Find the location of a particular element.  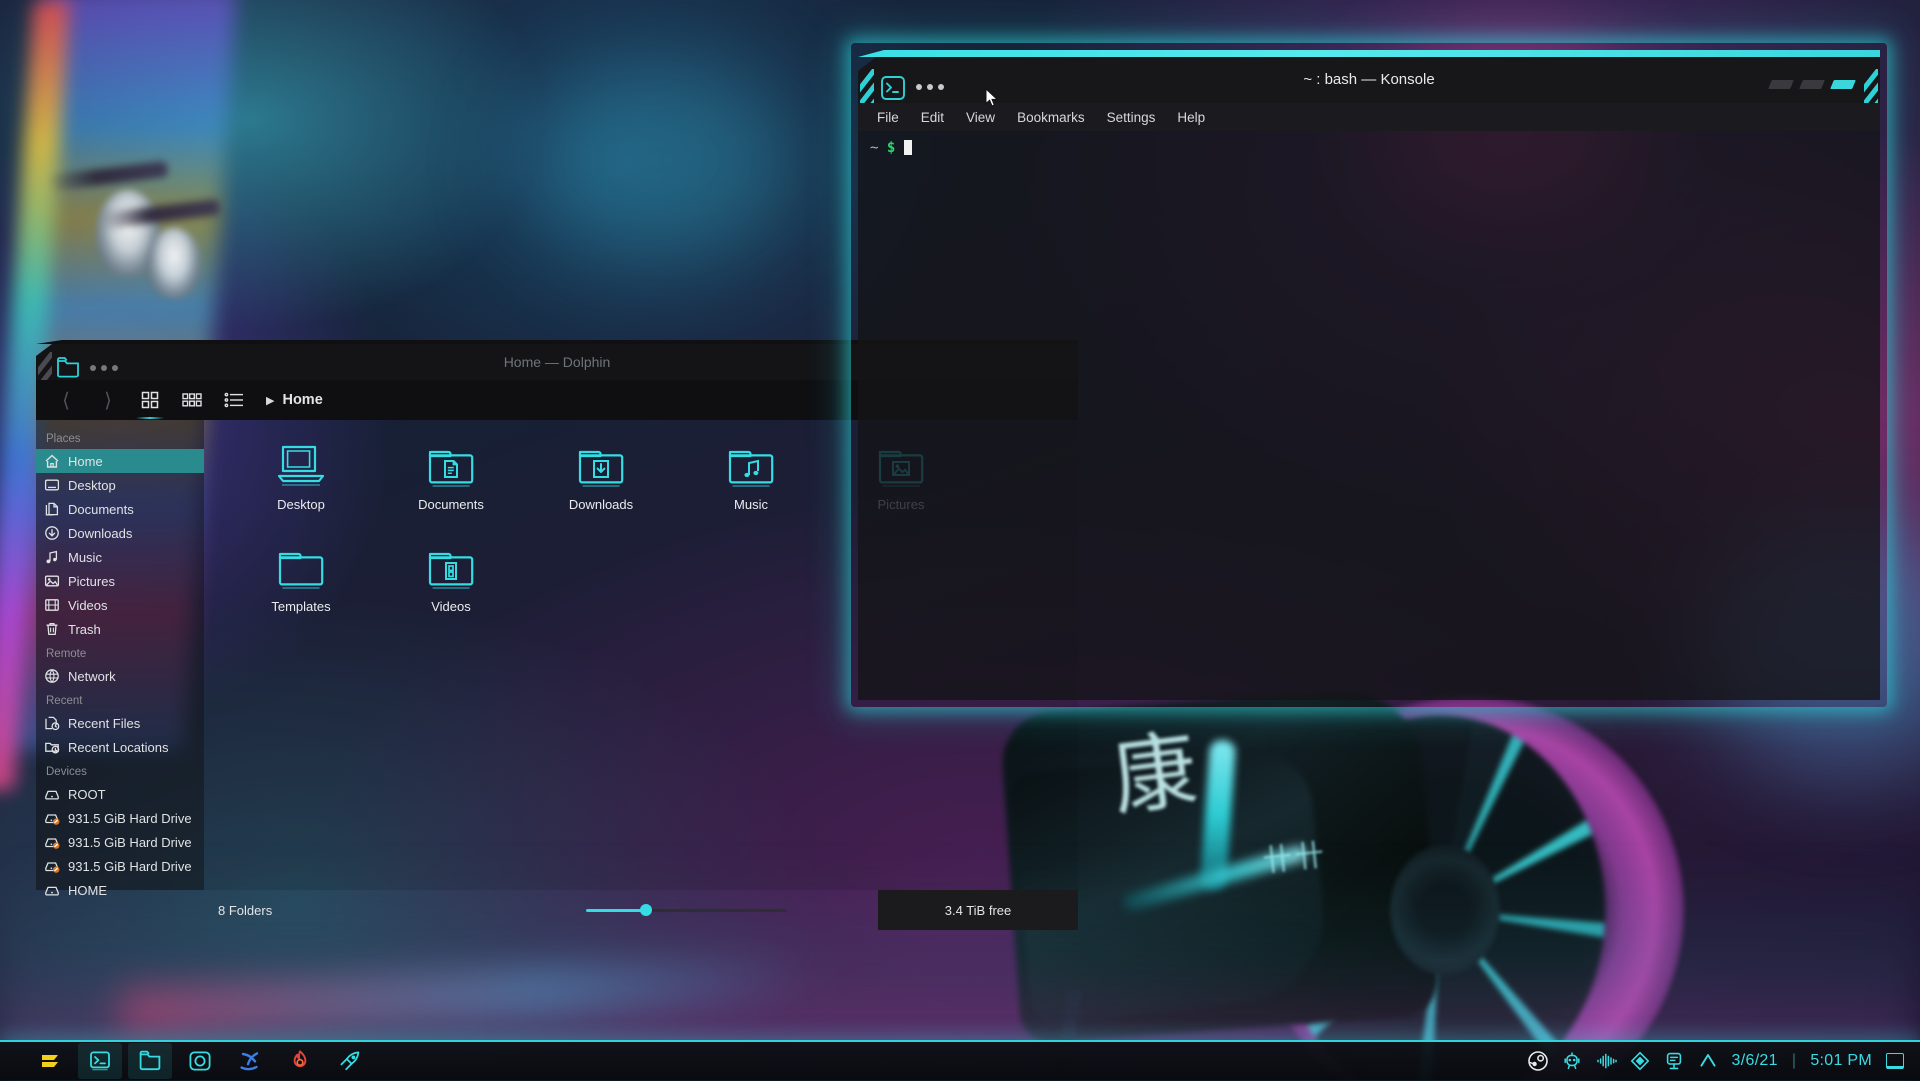

file-manager-icon is located at coordinates (150, 1061).